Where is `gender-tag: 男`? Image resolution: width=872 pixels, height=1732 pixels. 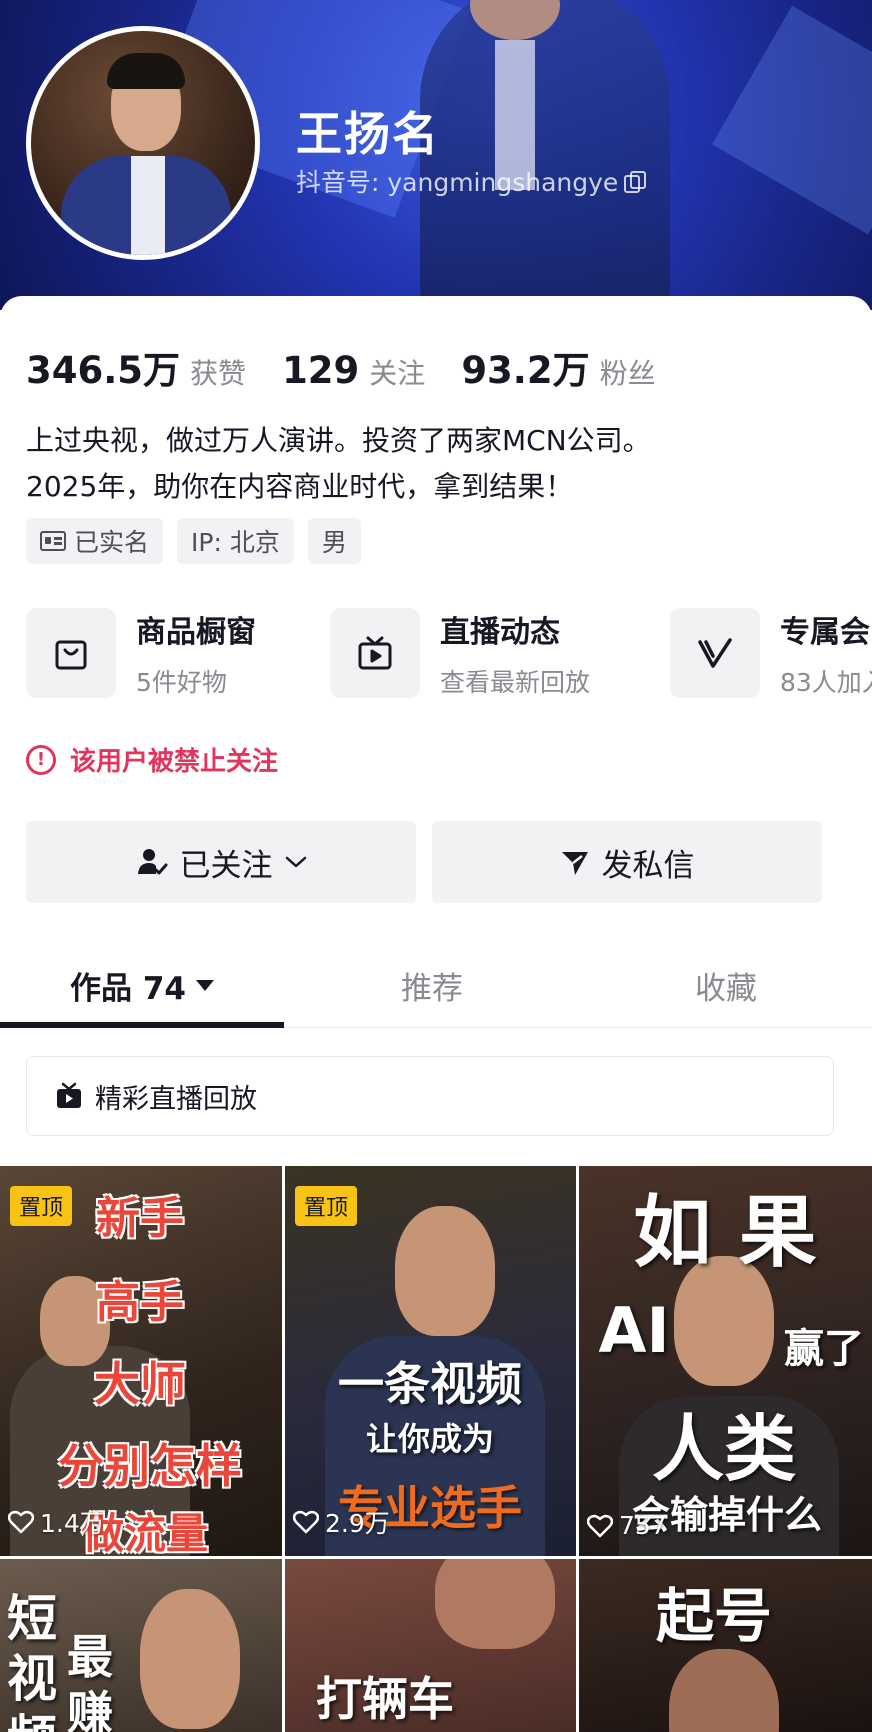 gender-tag: 男 is located at coordinates (334, 541).